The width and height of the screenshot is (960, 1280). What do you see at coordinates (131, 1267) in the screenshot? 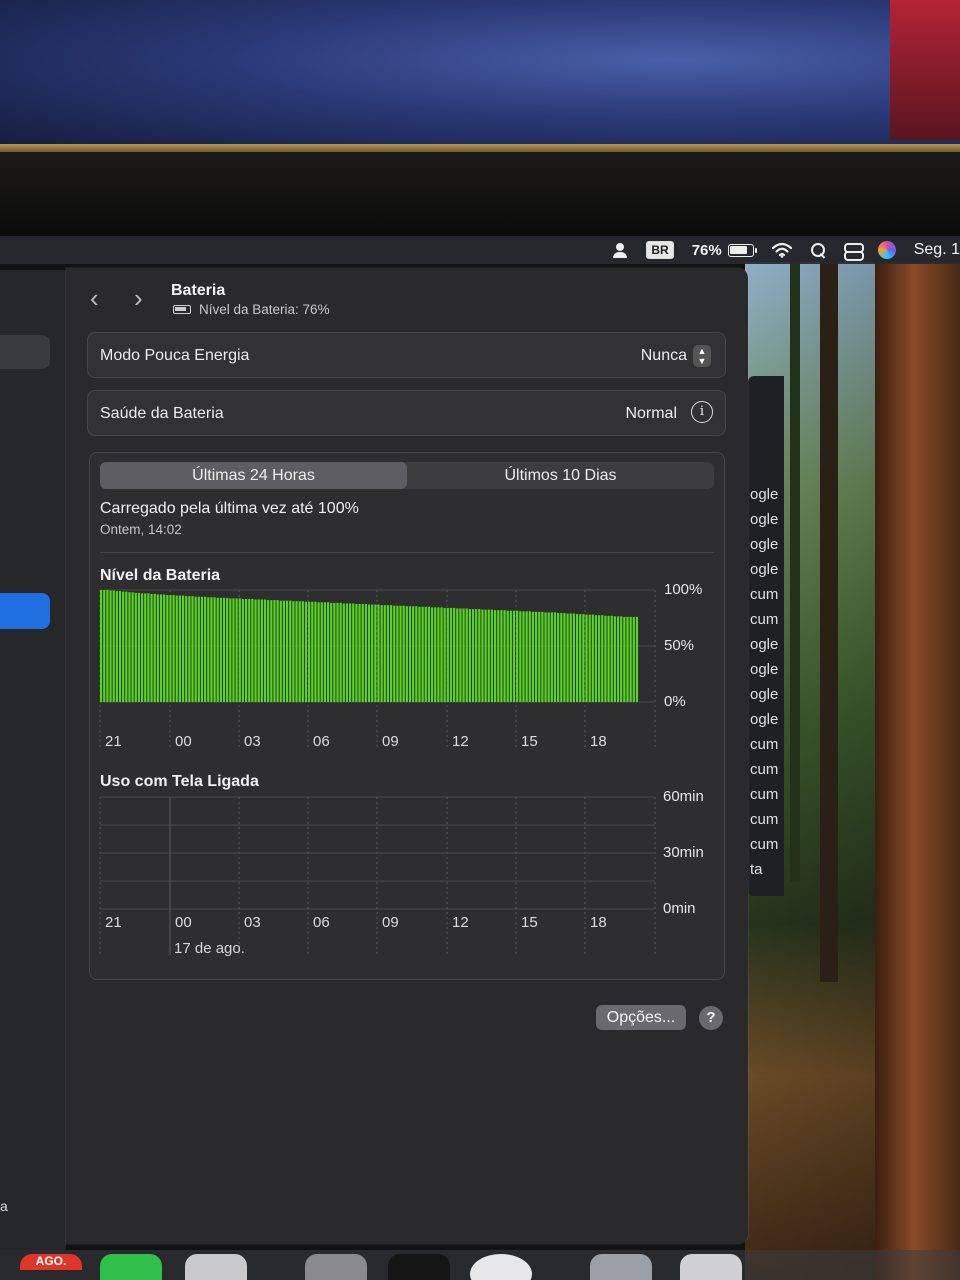
I see `messages-app-icon` at bounding box center [131, 1267].